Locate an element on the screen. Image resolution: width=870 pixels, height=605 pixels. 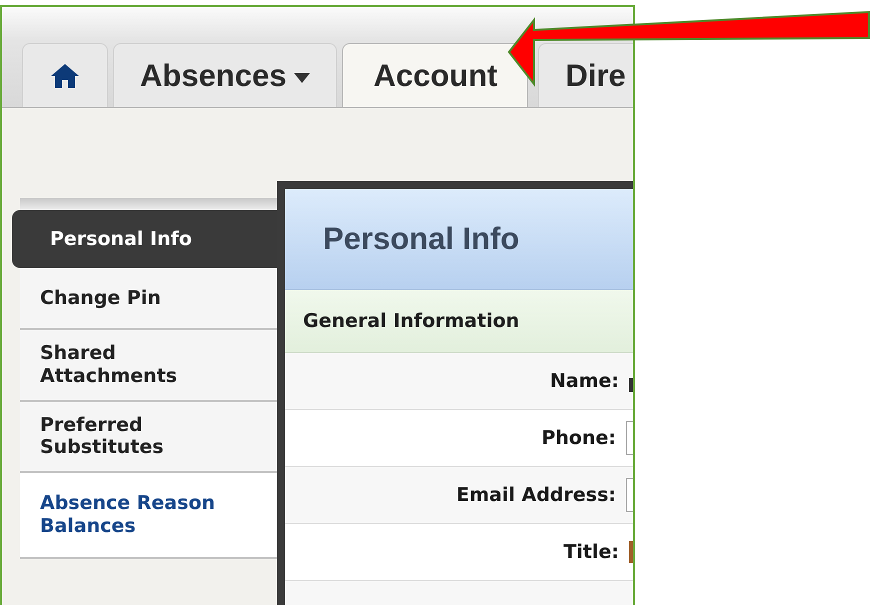
sidebar-item: Preferred Substitutes is located at coordinates (148, 438).